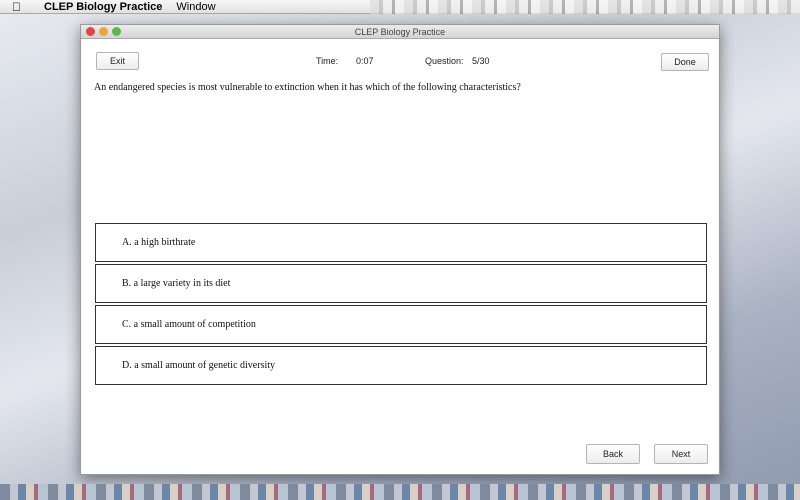 The height and width of the screenshot is (500, 800). Describe the element at coordinates (481, 61) in the screenshot. I see `question-counter: 5/30` at that location.